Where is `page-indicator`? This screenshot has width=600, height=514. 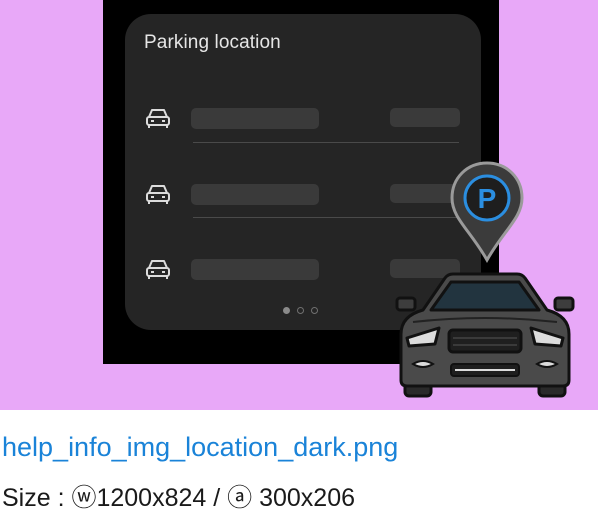
page-indicator is located at coordinates (300, 310).